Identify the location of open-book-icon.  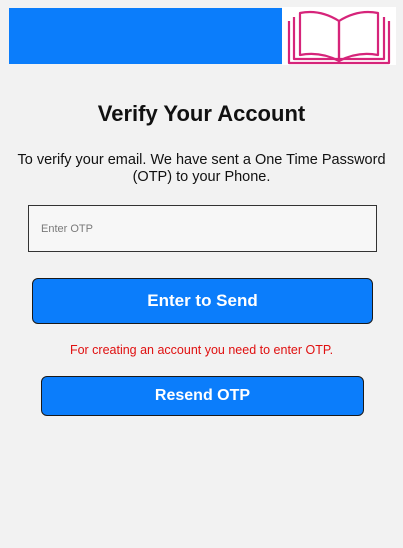
(339, 37).